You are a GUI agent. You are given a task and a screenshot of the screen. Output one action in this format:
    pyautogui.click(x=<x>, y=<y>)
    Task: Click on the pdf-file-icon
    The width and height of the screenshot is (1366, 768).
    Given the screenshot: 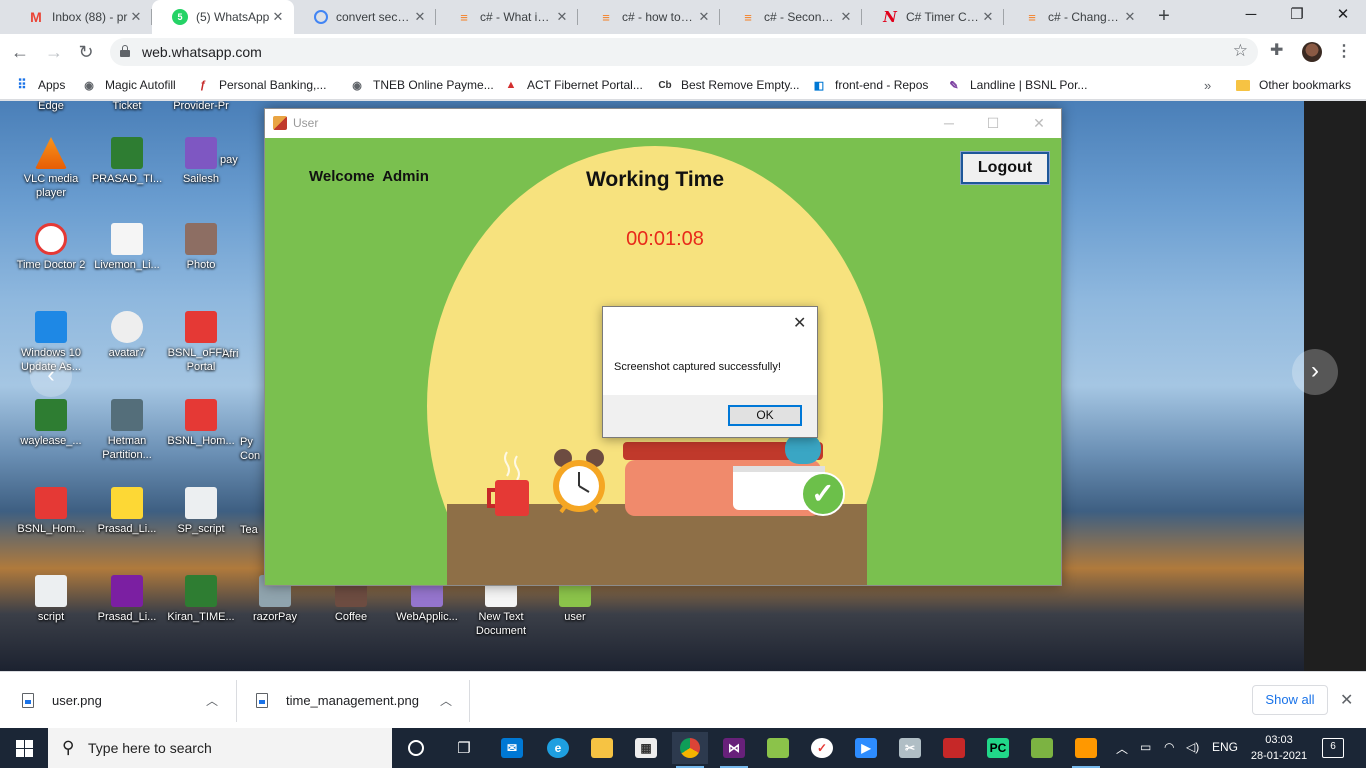 What is the action you would take?
    pyautogui.click(x=201, y=327)
    